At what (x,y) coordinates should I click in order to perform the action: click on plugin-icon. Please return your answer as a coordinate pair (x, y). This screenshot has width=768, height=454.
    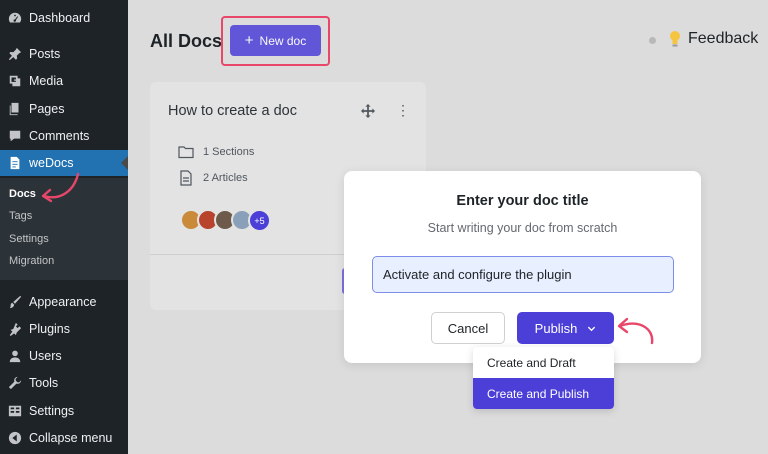
    Looking at the image, I should click on (15, 329).